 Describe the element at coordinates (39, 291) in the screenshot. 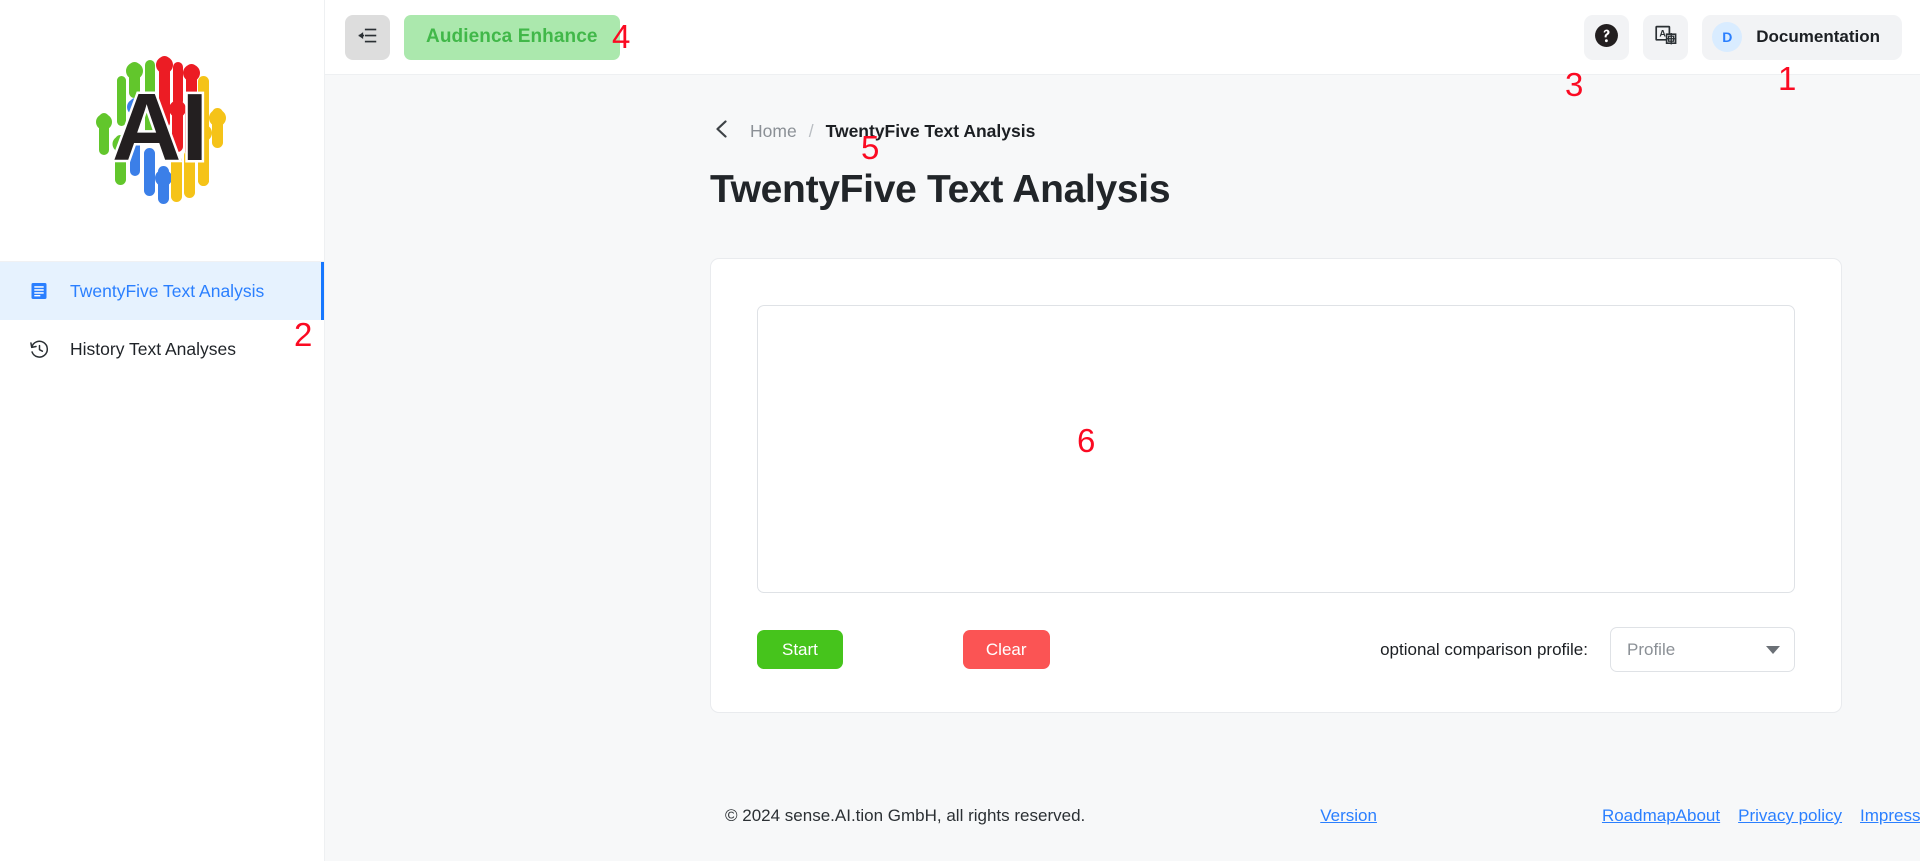

I see `document-list-icon` at that location.